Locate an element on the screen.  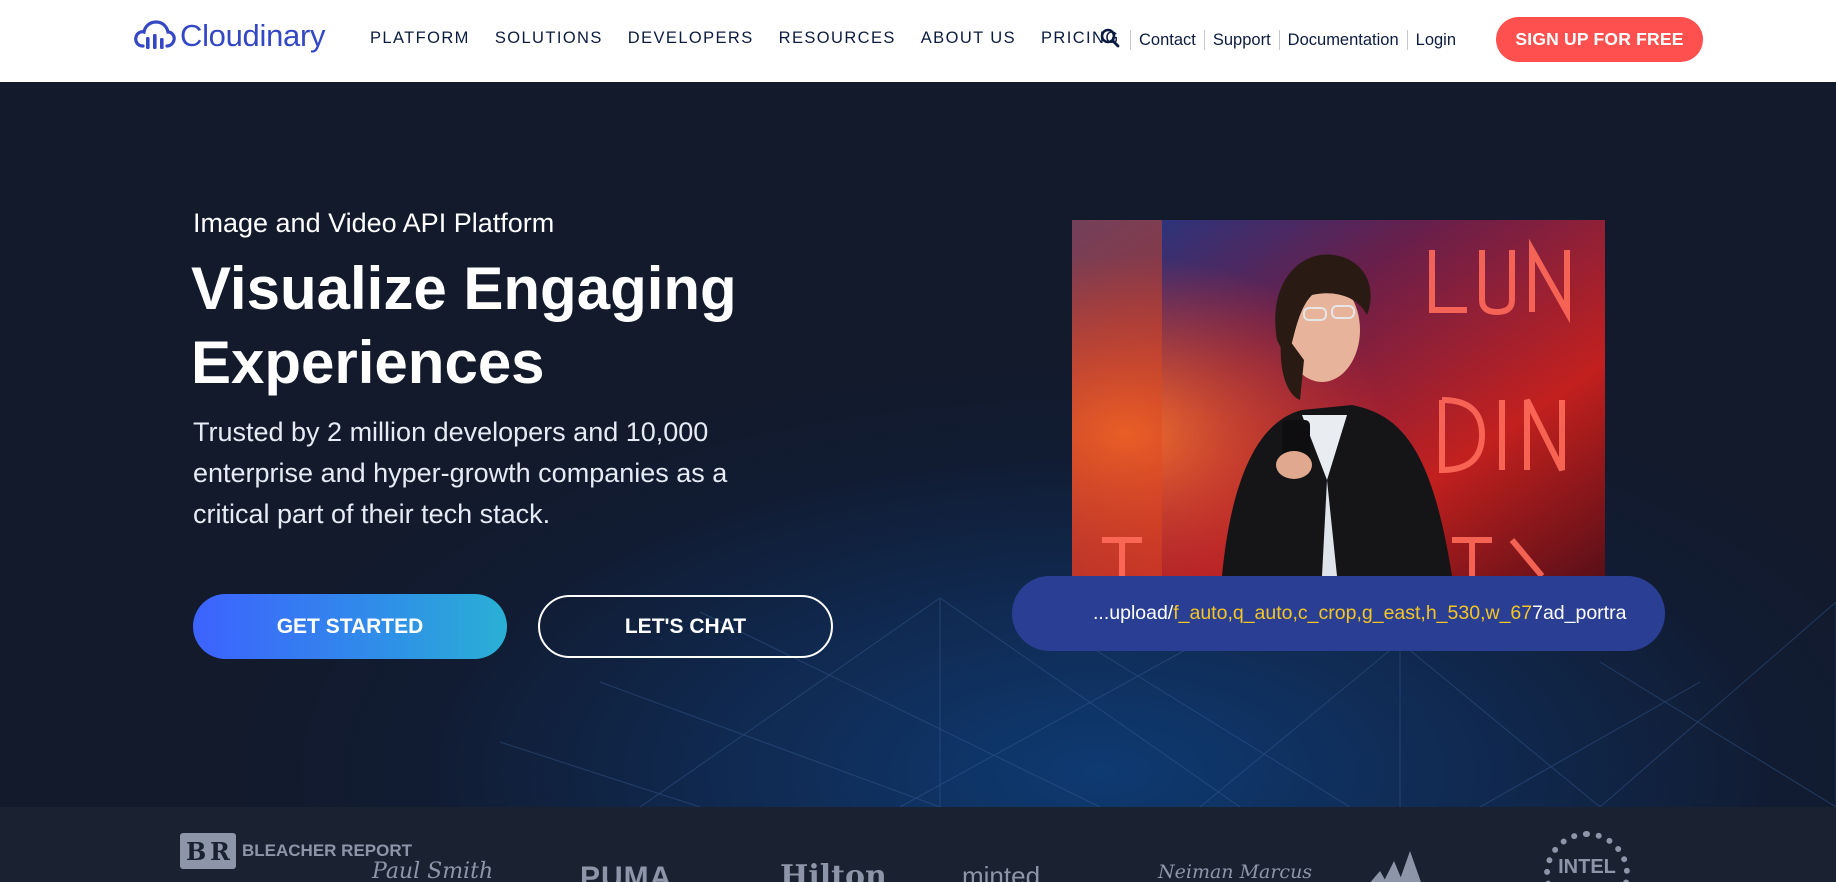
brand-logo-minted: minted is located at coordinates (1001, 871).